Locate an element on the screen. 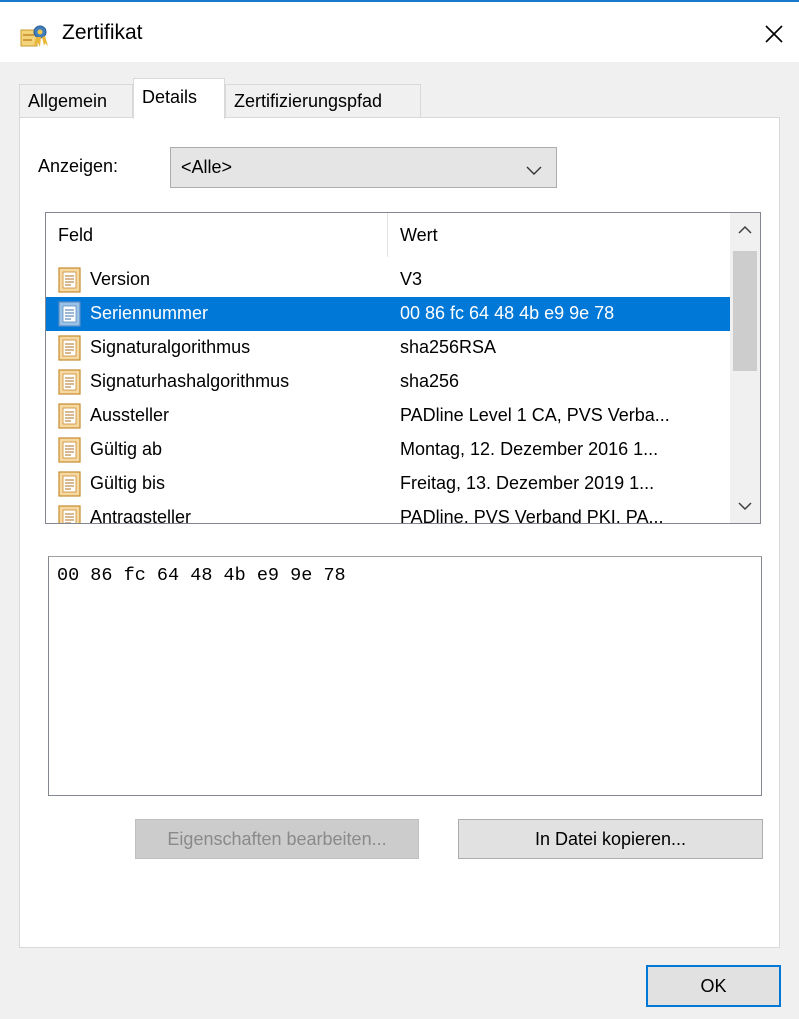  tab-details: Details is located at coordinates (179, 98).